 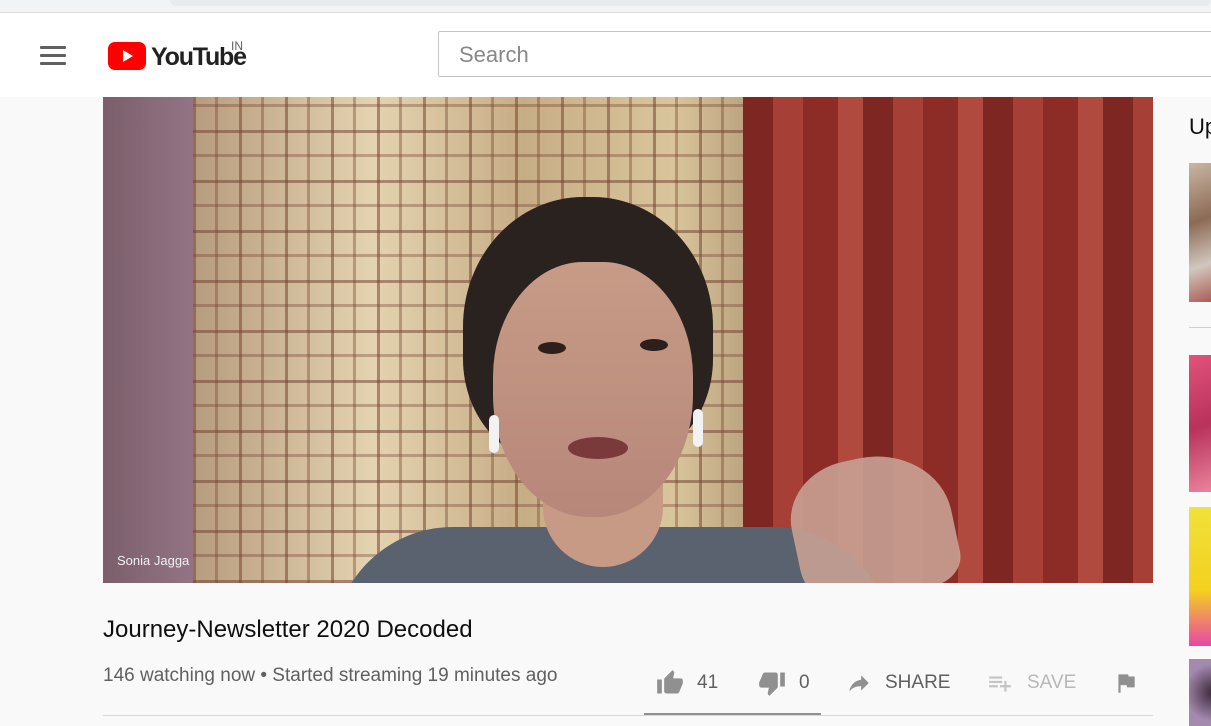 I want to click on masthead: YouTube IN, so click(x=605, y=55).